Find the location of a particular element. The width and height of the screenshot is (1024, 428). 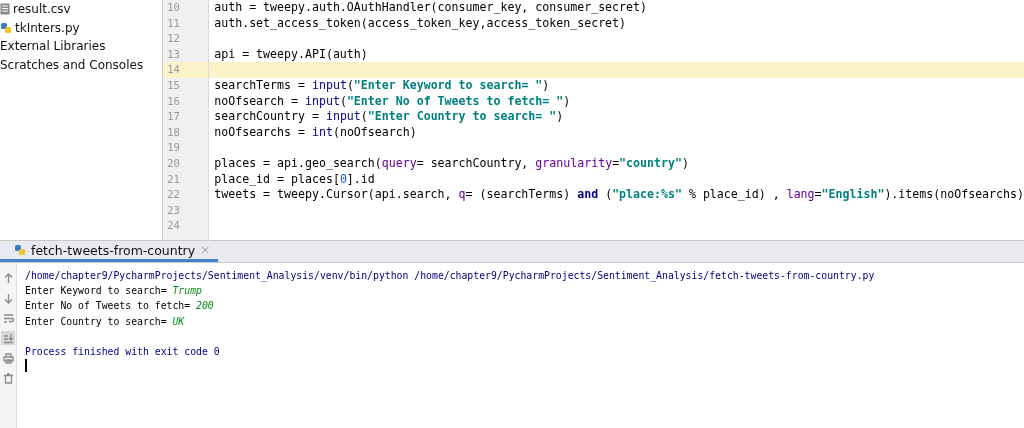

code-line: auth.set_access_token(access_token_key,access_token_secret) is located at coordinates (420, 23).